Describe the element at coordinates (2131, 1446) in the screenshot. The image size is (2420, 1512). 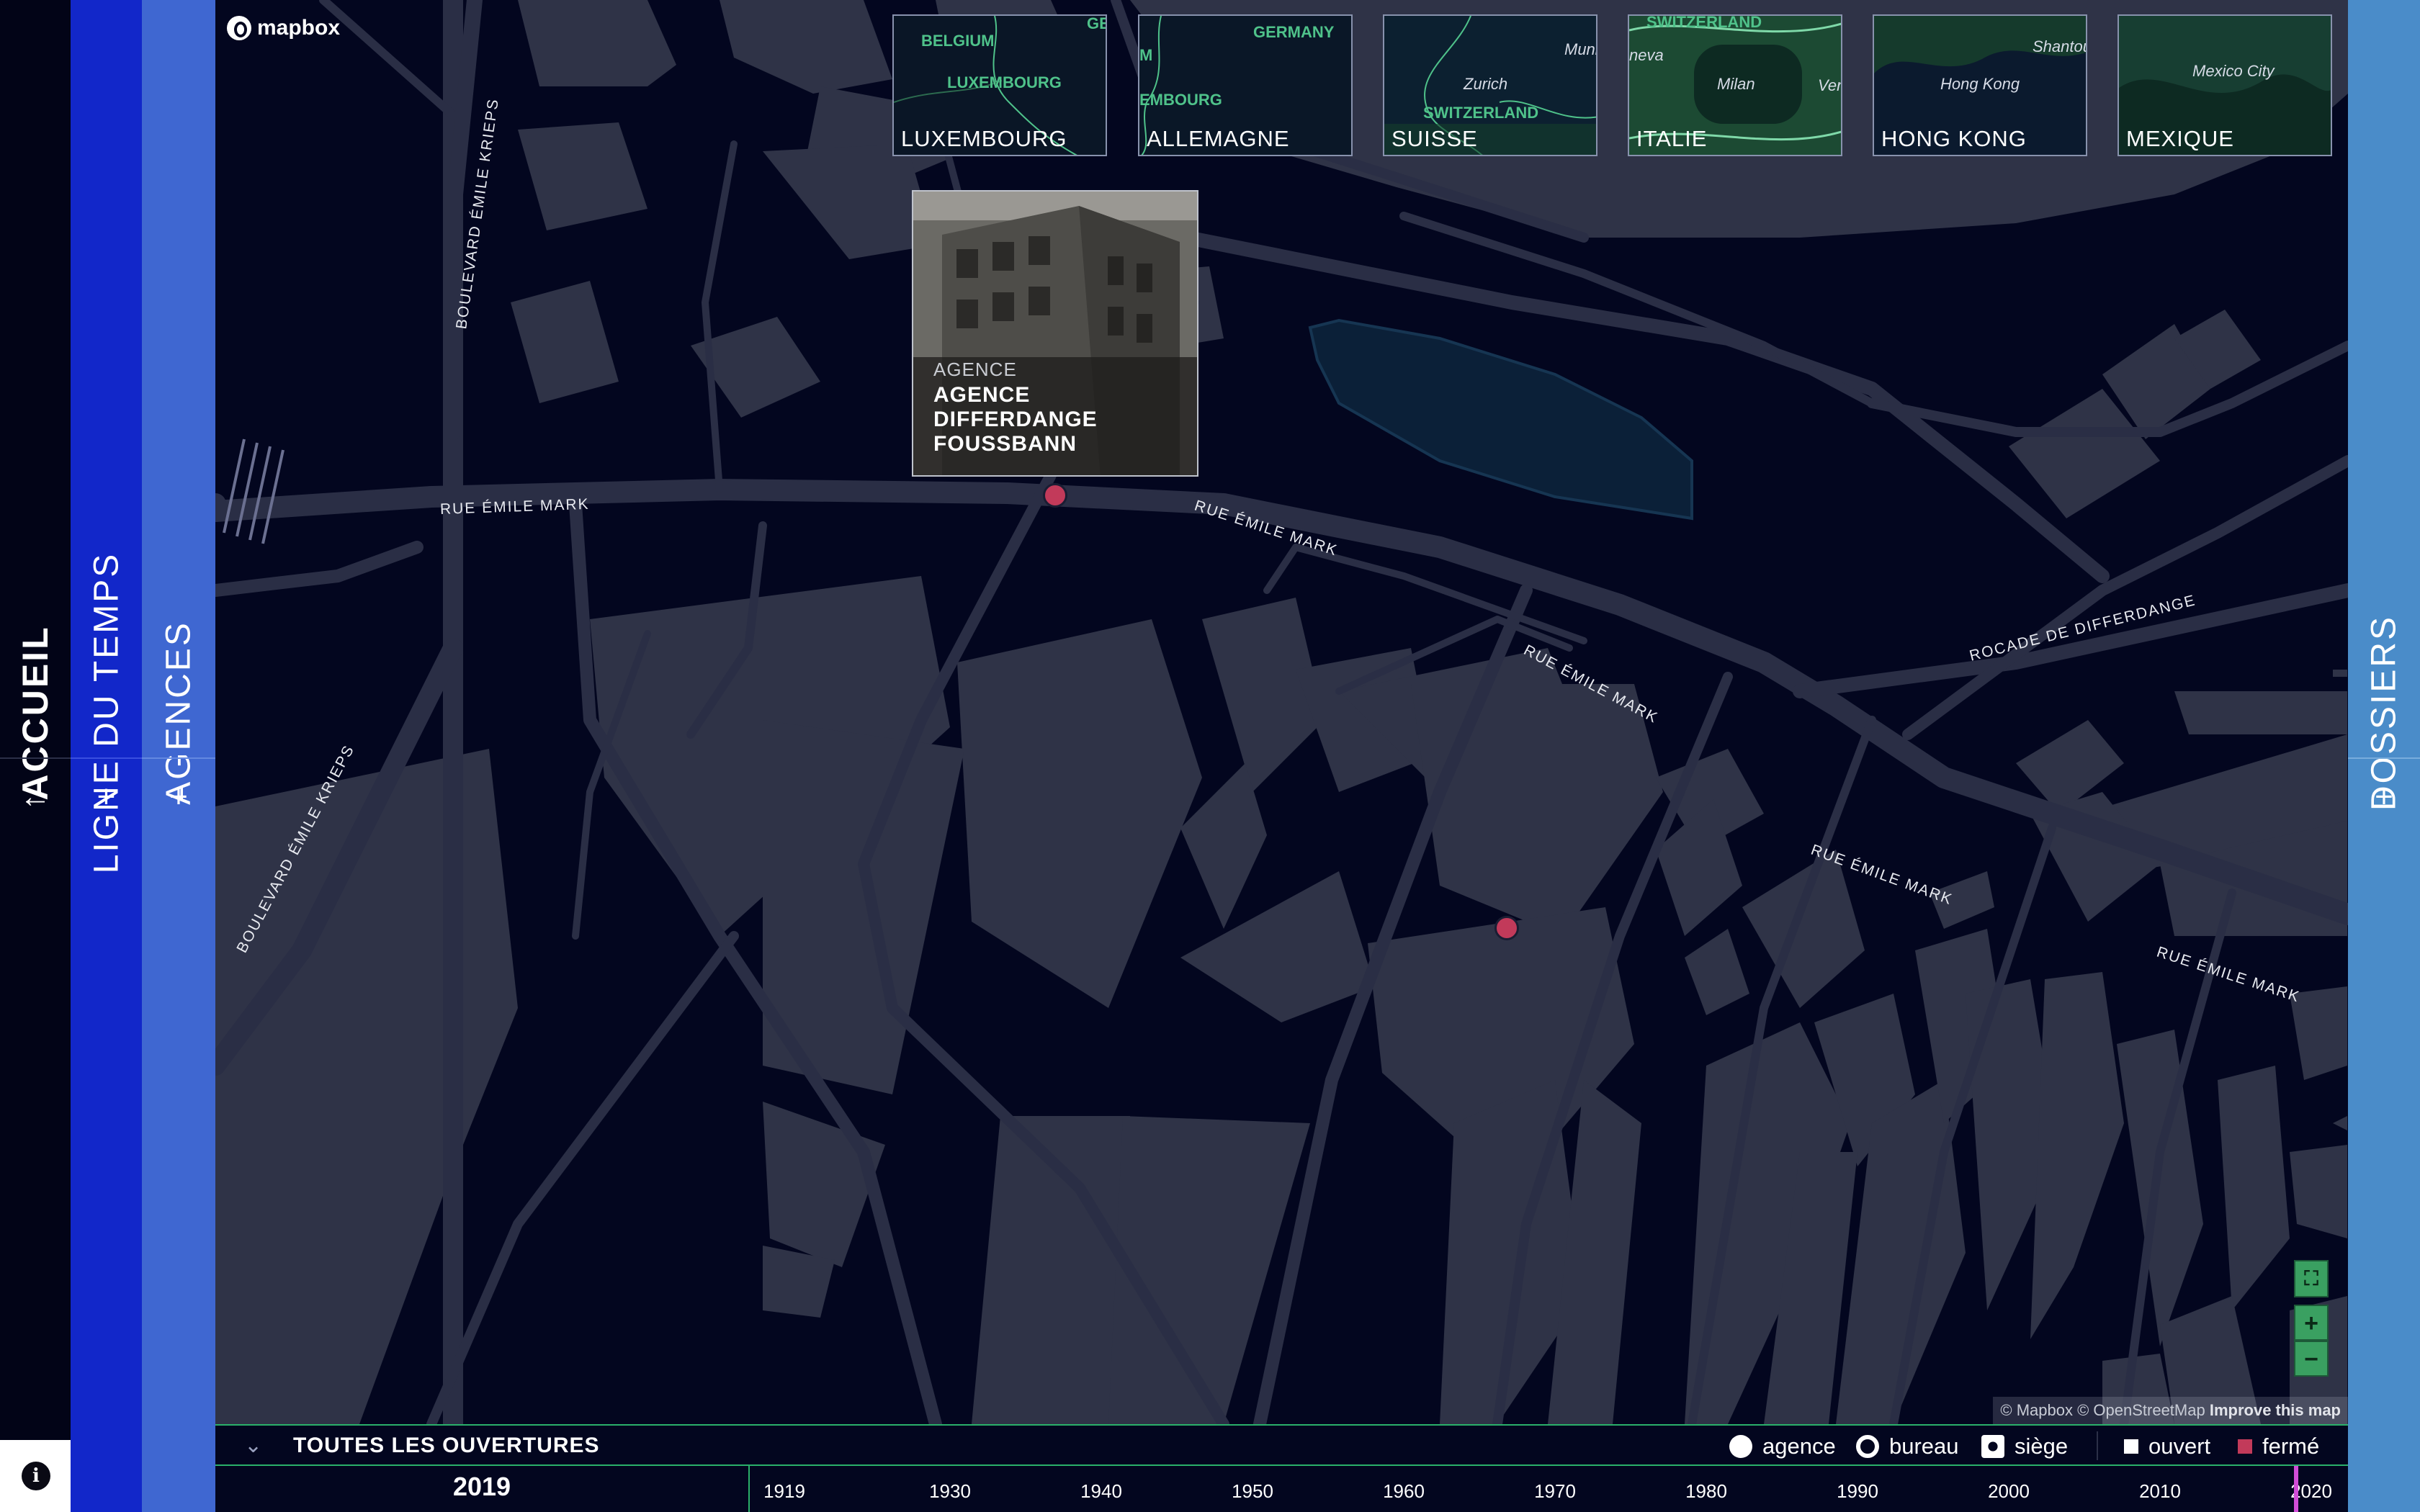
I see `square-white-icon` at that location.